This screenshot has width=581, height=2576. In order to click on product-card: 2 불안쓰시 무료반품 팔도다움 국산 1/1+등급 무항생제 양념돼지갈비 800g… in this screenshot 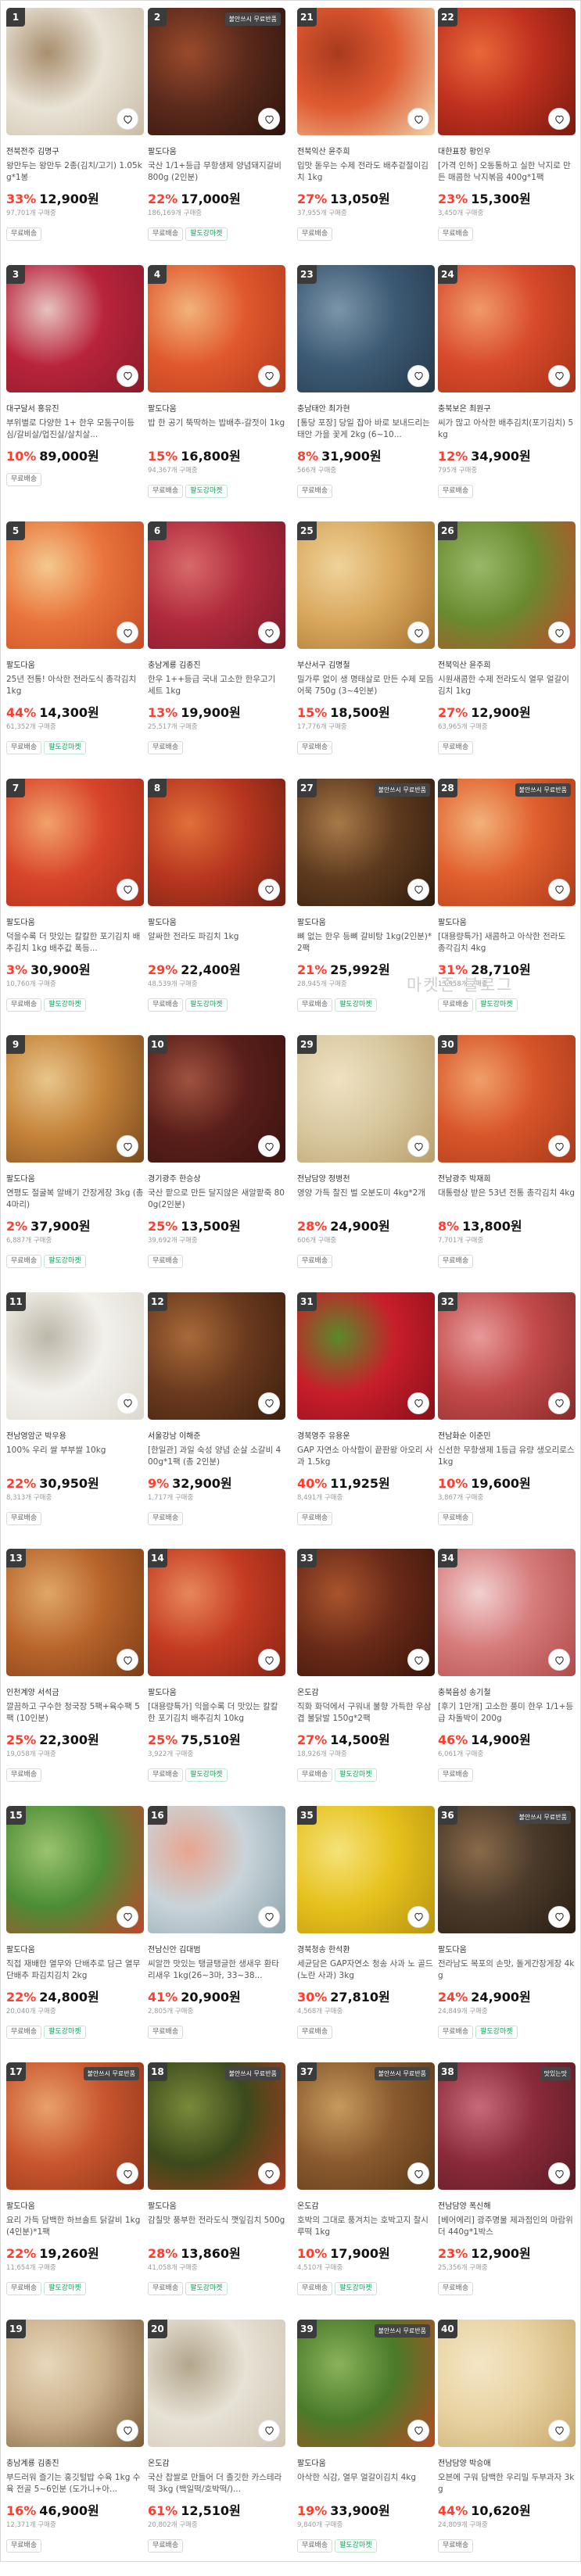, I will do `click(216, 136)`.